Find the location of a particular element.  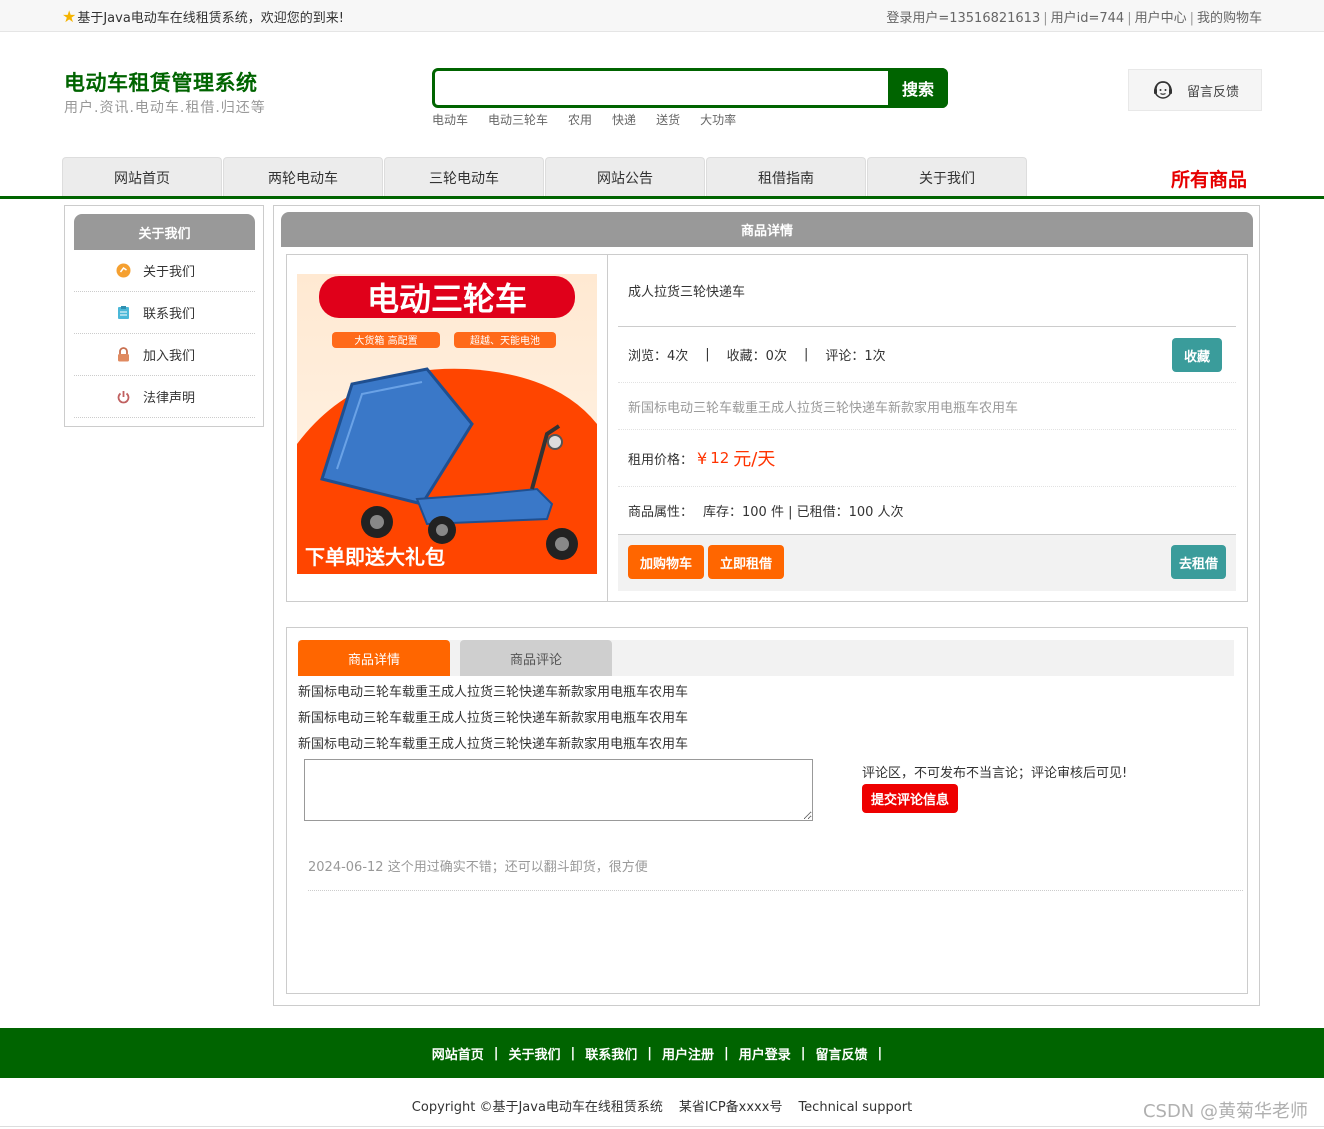

cart-link: 我的购物车 is located at coordinates (1229, 18).